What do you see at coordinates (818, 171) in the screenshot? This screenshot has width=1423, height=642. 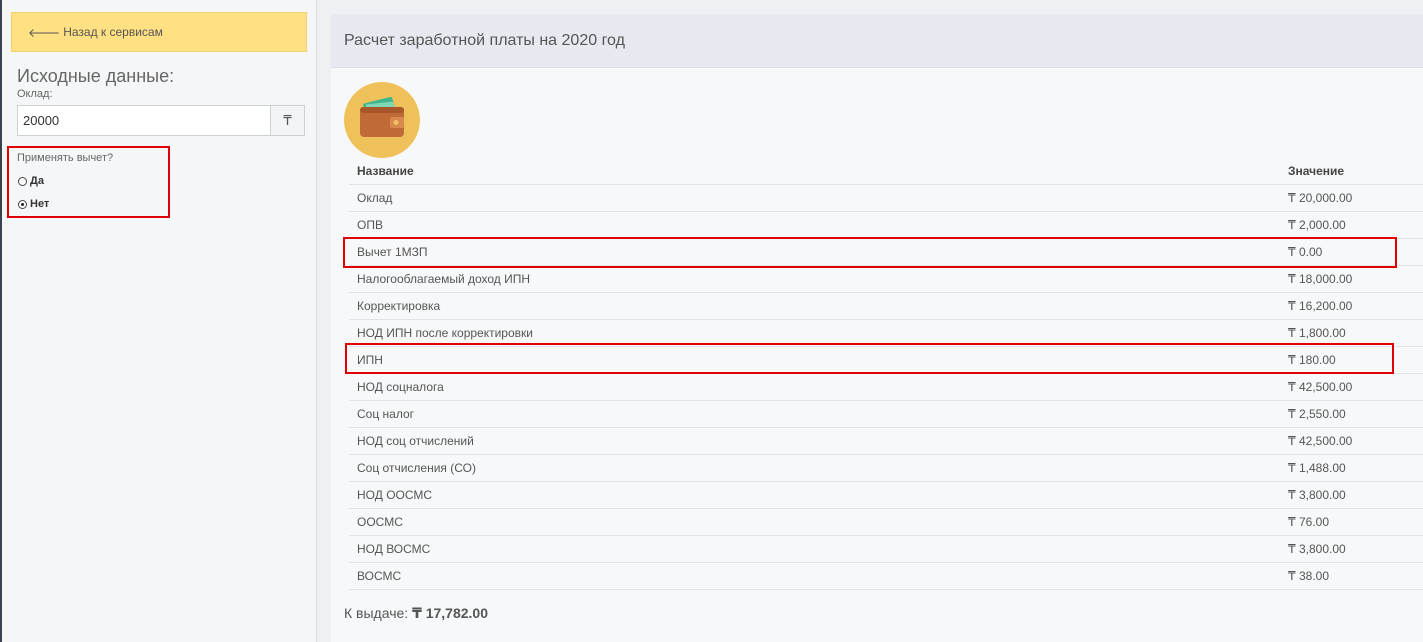 I see `column-header-name: Название` at bounding box center [818, 171].